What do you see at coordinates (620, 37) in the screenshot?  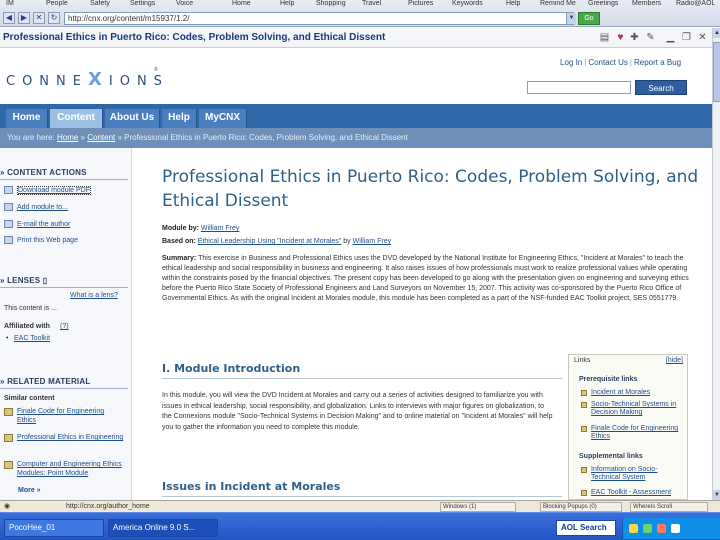 I see `heart-icon: ♥` at bounding box center [620, 37].